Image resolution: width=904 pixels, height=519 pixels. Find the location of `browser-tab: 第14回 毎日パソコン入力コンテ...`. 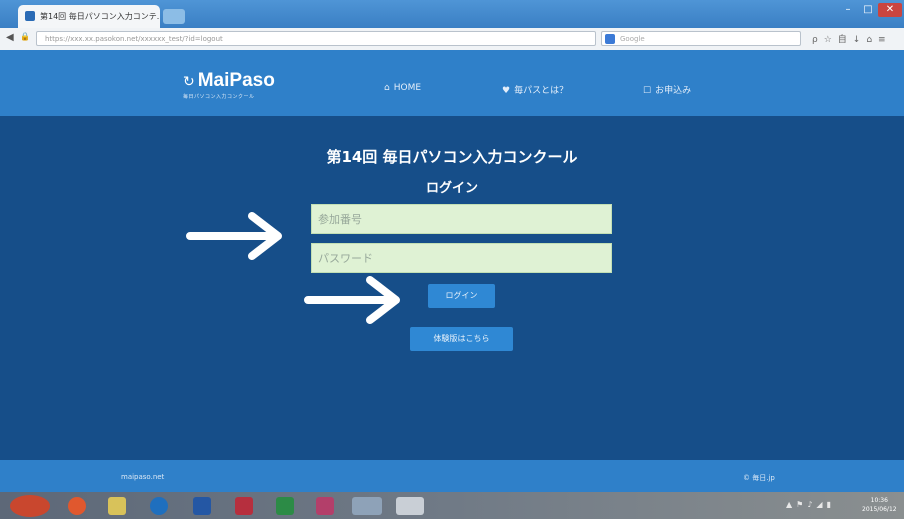

browser-tab: 第14回 毎日パソコン入力コンテ... is located at coordinates (89, 16).